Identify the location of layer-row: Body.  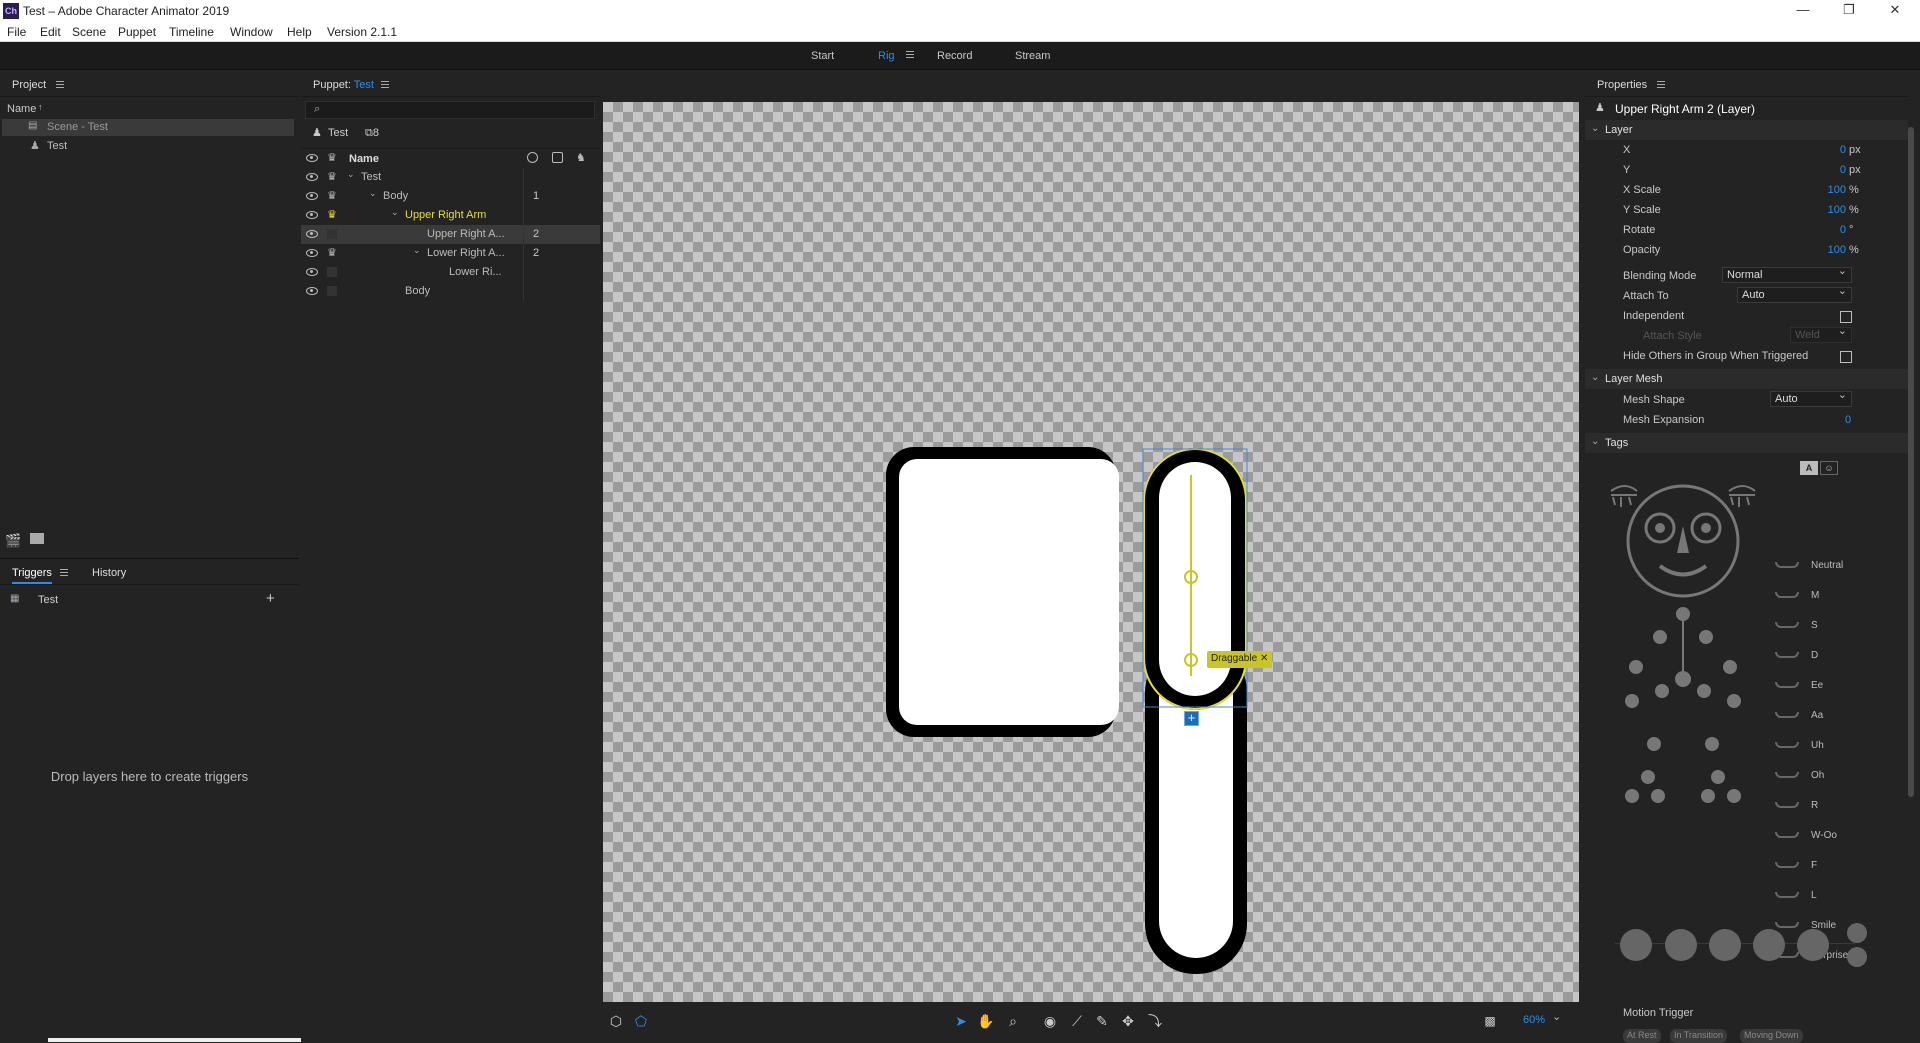
(450, 291).